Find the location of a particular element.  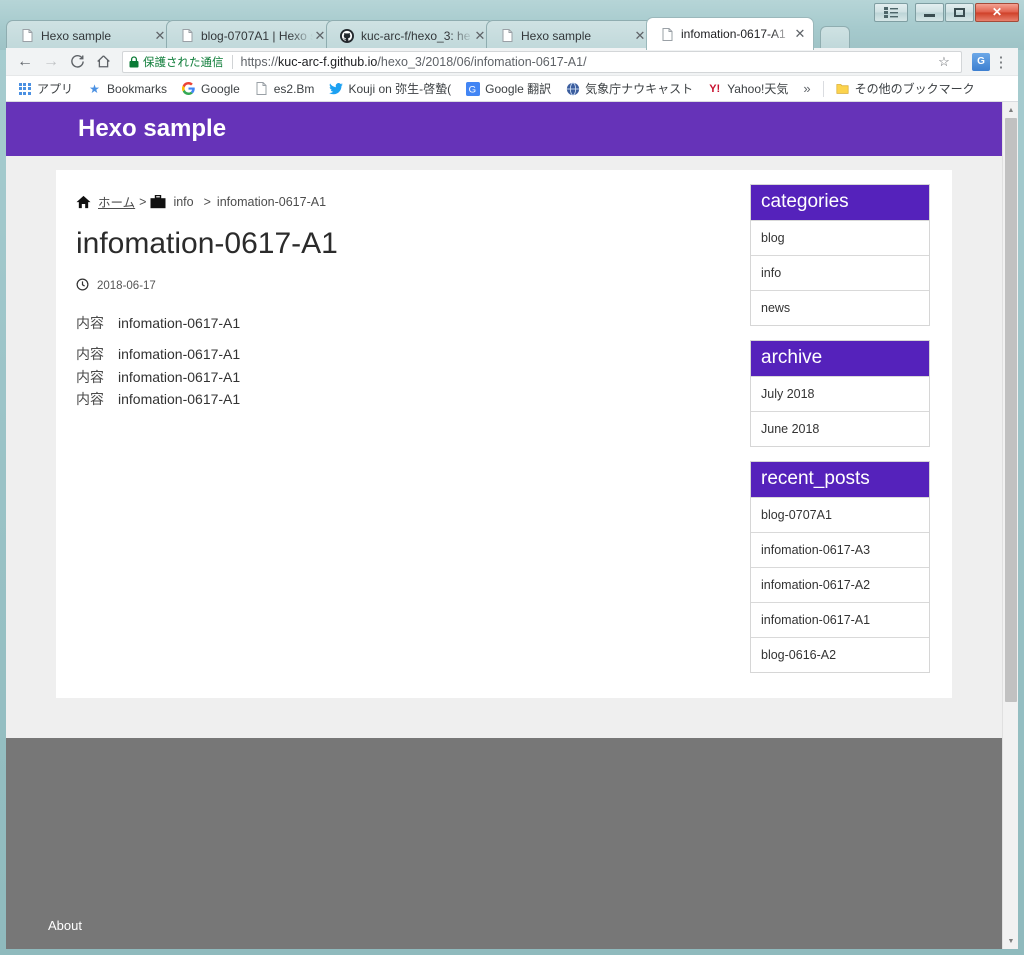

globe-icon is located at coordinates (572, 88).